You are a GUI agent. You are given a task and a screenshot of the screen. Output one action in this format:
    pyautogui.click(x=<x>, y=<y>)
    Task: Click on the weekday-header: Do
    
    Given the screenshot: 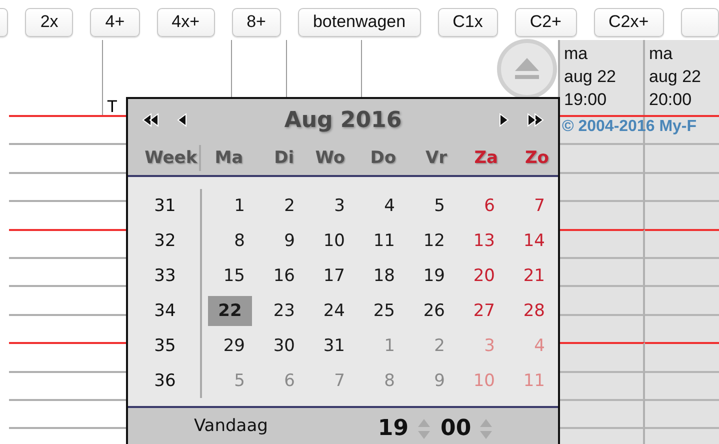 What is the action you would take?
    pyautogui.click(x=383, y=158)
    